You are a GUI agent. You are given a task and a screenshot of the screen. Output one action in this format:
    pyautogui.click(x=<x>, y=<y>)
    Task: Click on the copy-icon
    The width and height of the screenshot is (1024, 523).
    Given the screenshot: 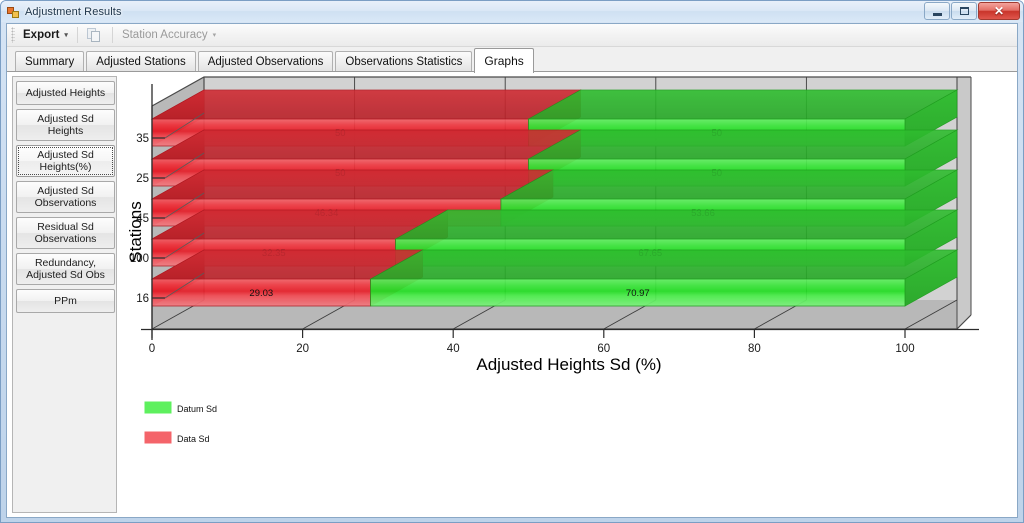 What is the action you would take?
    pyautogui.click(x=94, y=35)
    